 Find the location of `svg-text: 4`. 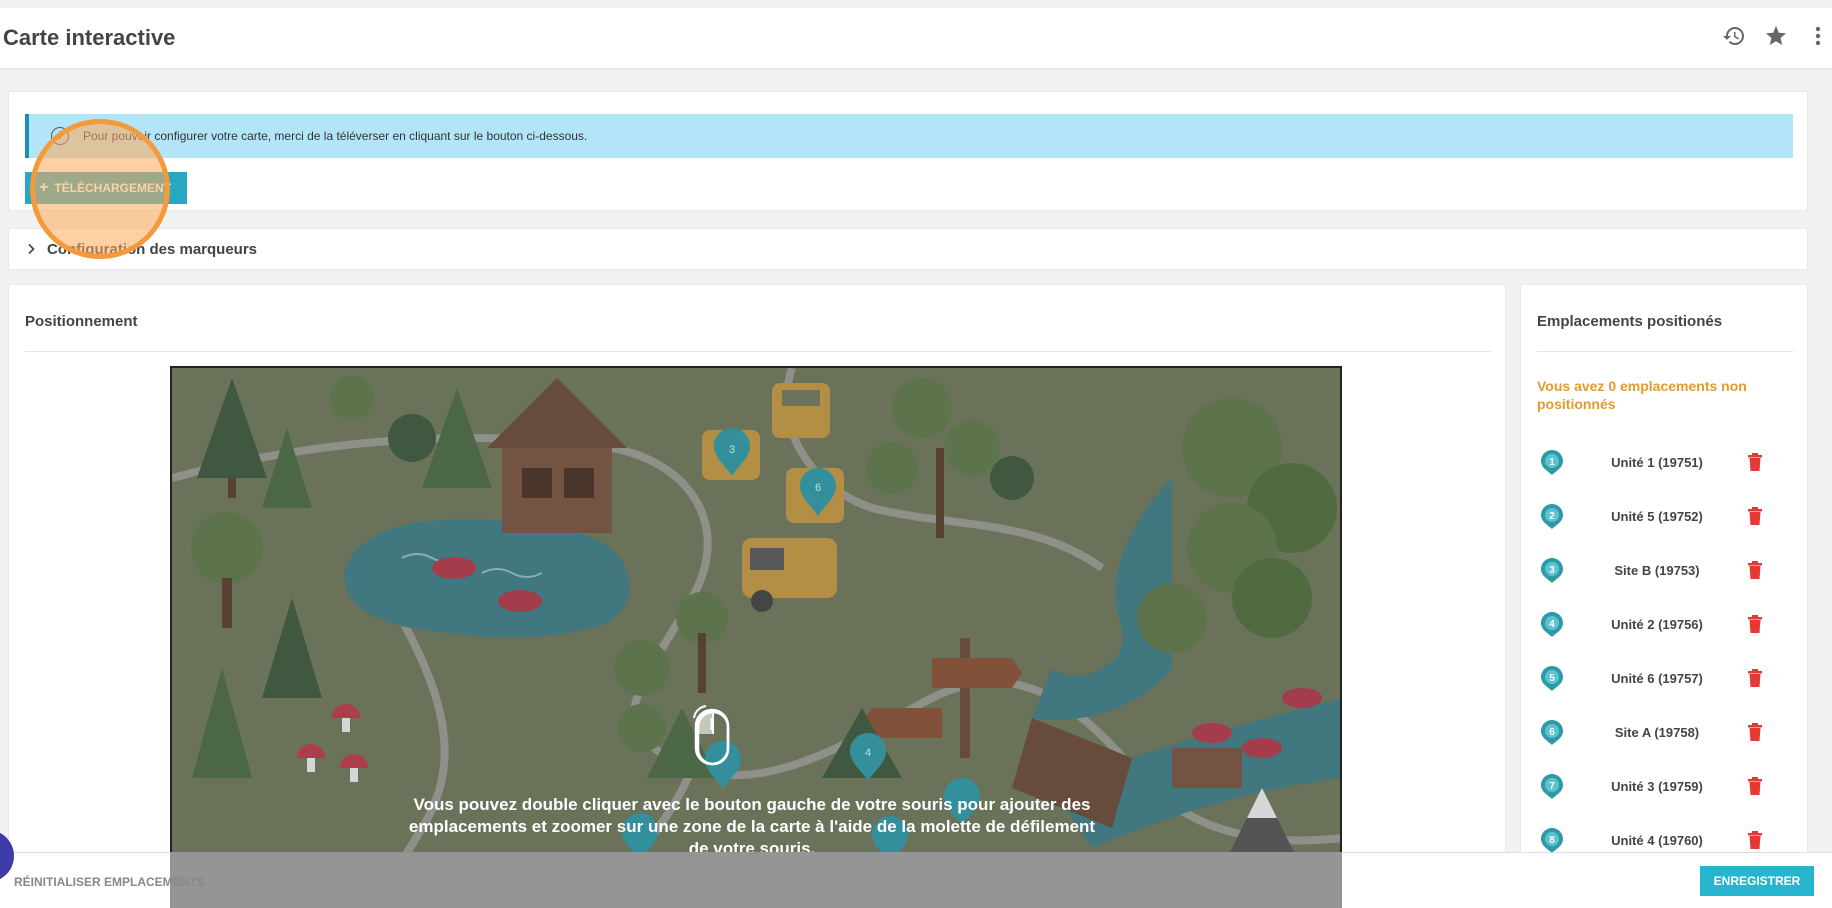

svg-text: 4 is located at coordinates (1552, 624).